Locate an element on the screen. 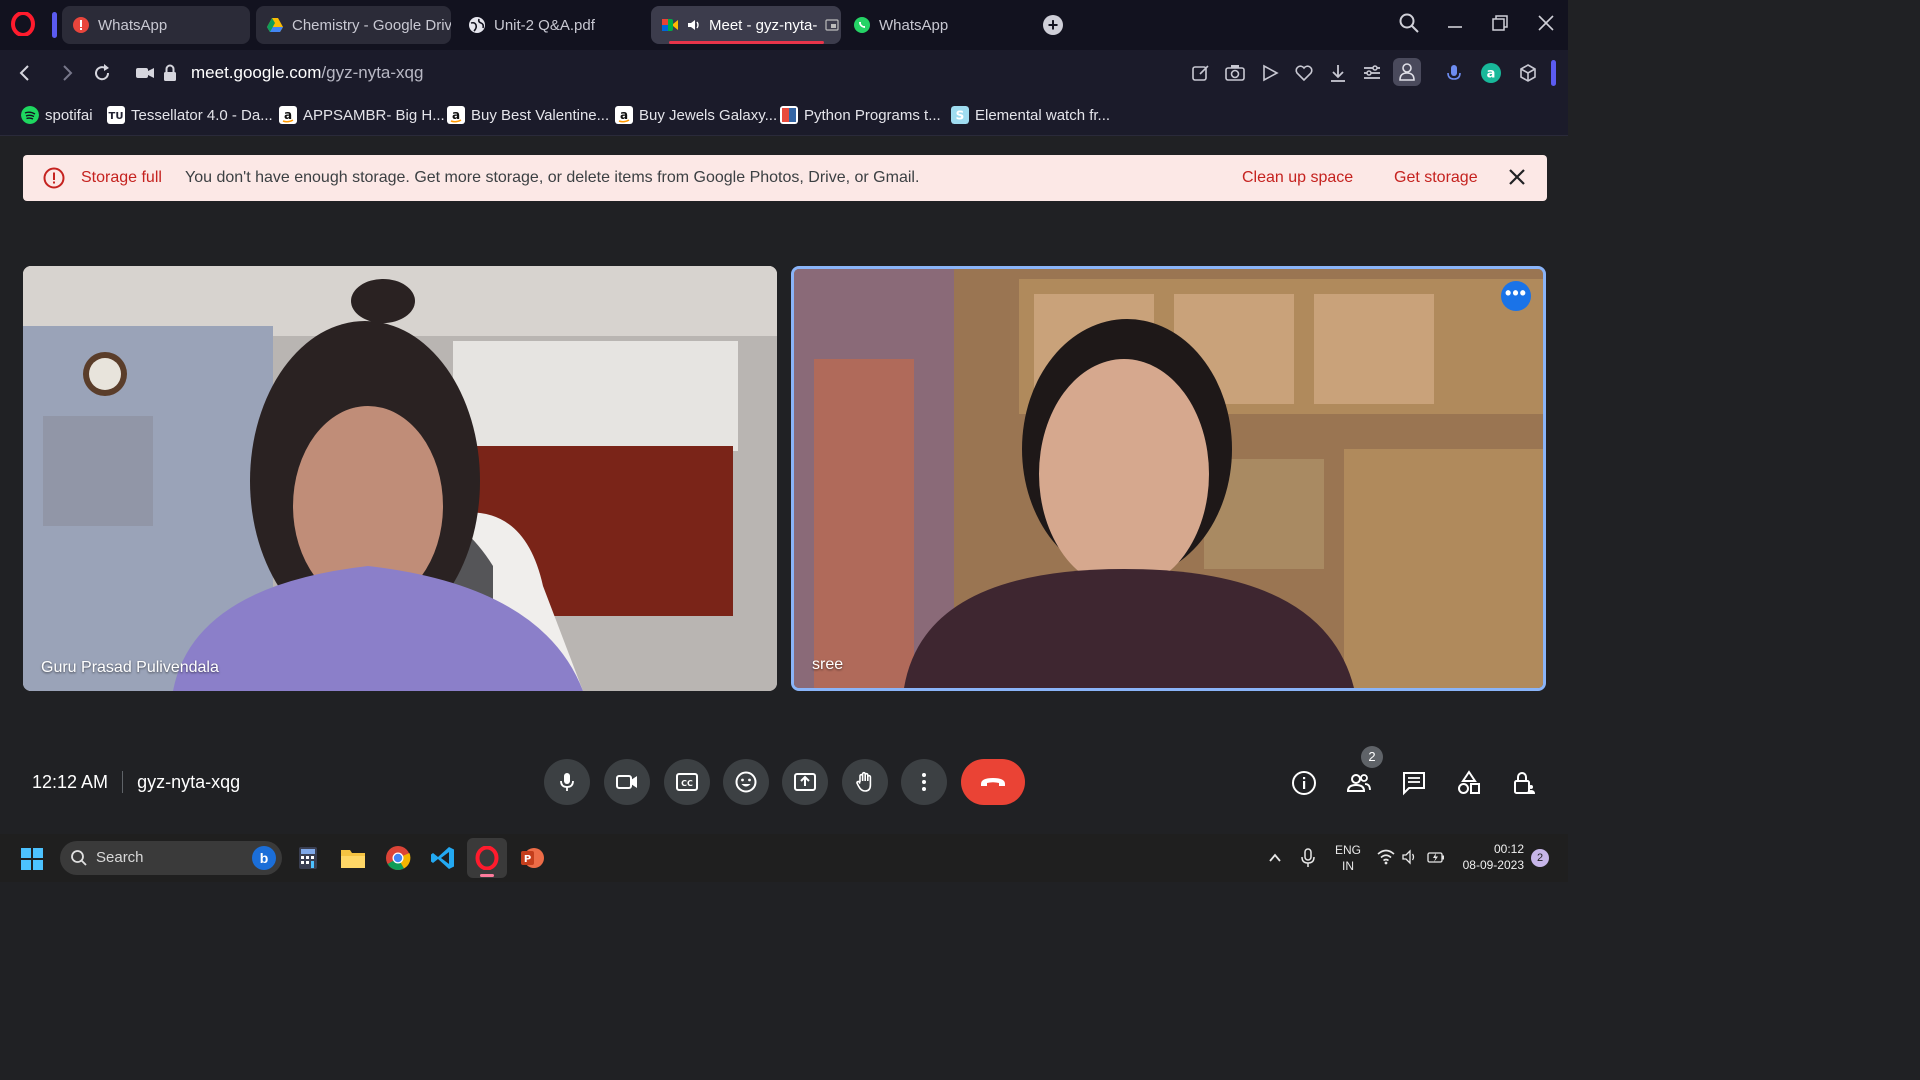 The width and height of the screenshot is (1920, 1080). chrome-app is located at coordinates (398, 858).